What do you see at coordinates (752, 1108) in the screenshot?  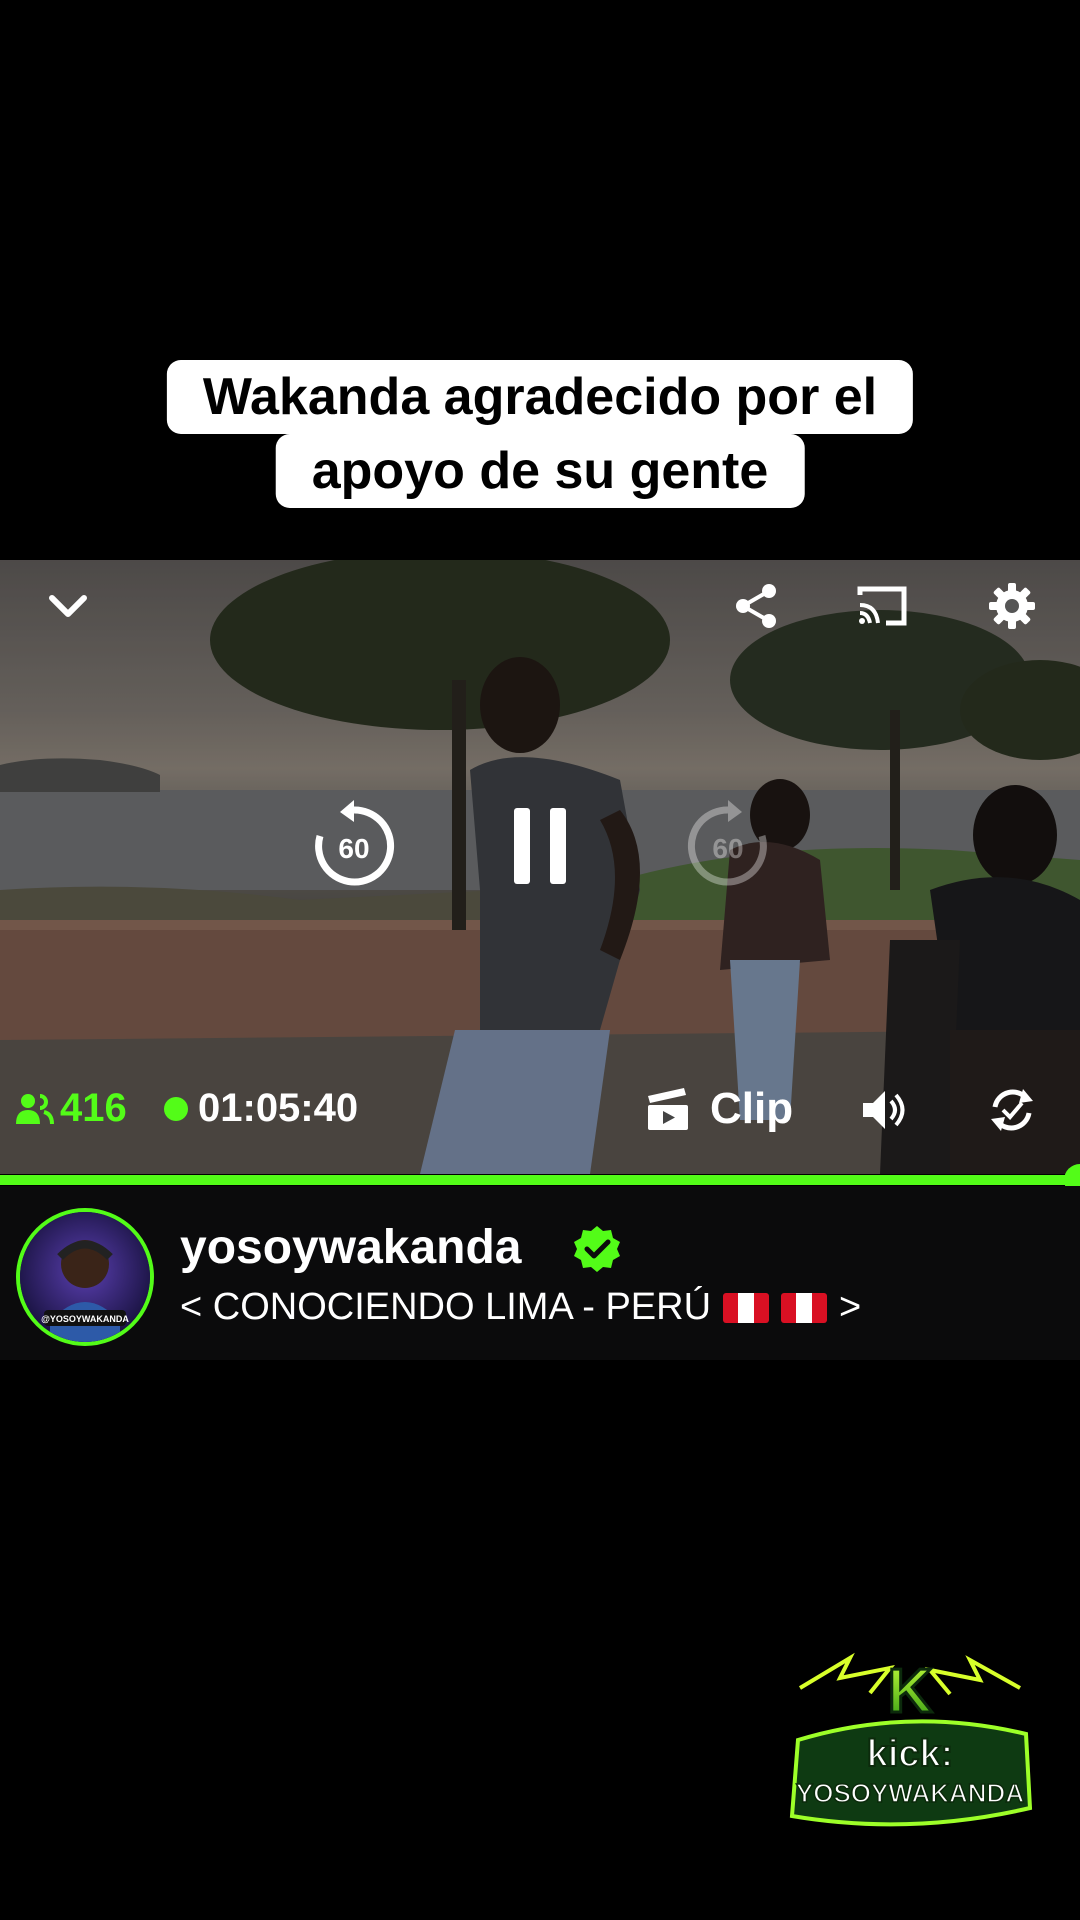 I see `clip-label: Clip` at bounding box center [752, 1108].